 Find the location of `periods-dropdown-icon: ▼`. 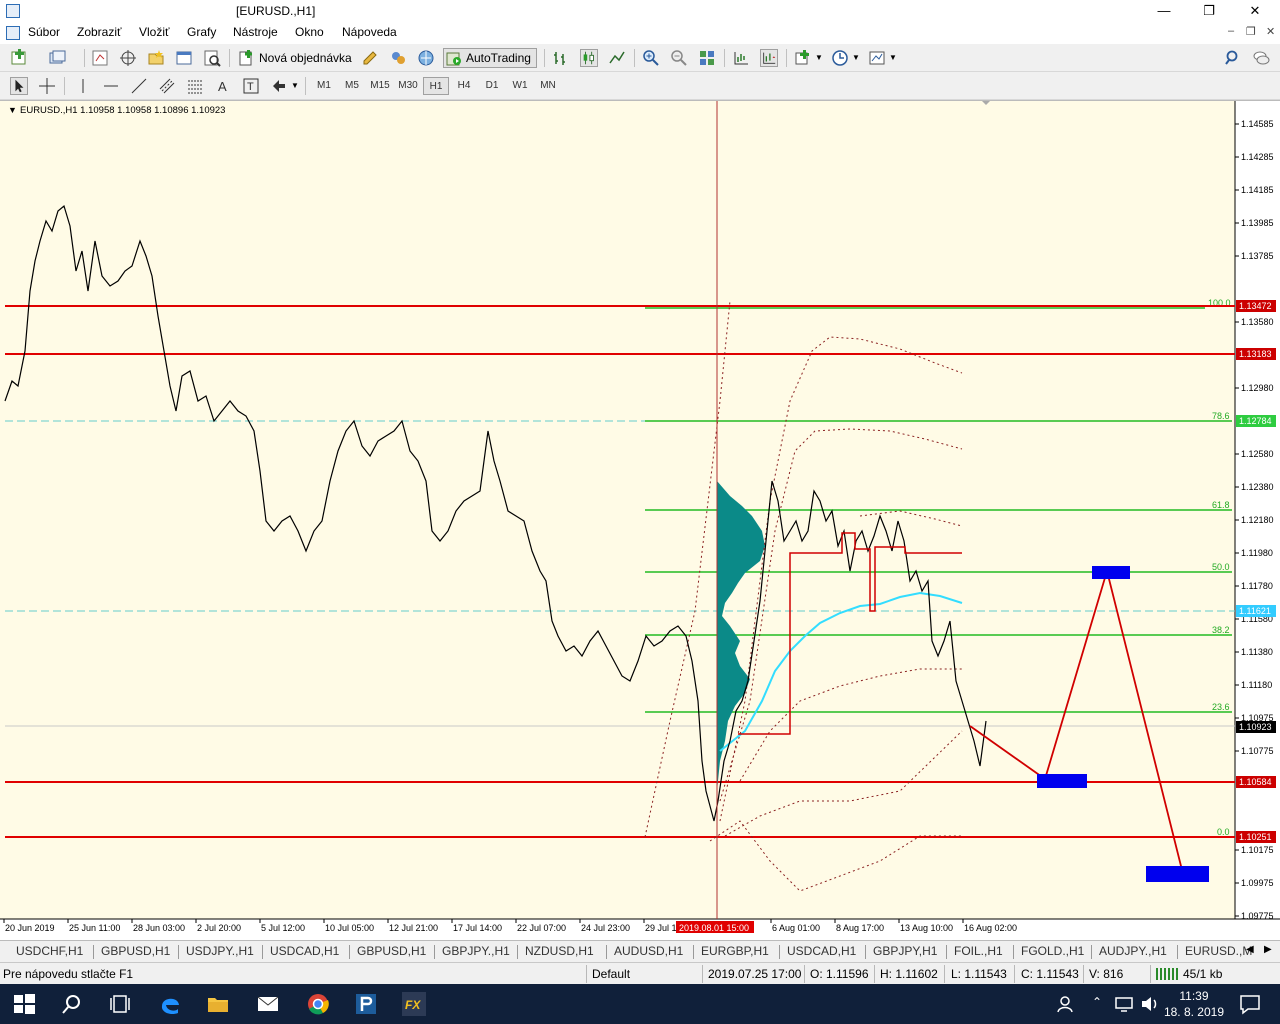

periods-dropdown-icon: ▼ is located at coordinates (856, 57).